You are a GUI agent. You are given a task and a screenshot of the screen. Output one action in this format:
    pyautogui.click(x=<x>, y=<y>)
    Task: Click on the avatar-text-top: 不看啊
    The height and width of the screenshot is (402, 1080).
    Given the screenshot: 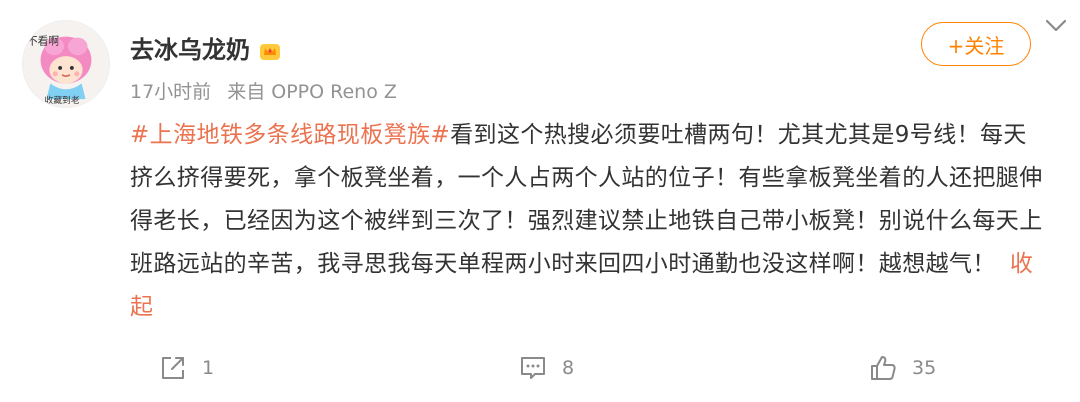 What is the action you would take?
    pyautogui.click(x=43, y=40)
    